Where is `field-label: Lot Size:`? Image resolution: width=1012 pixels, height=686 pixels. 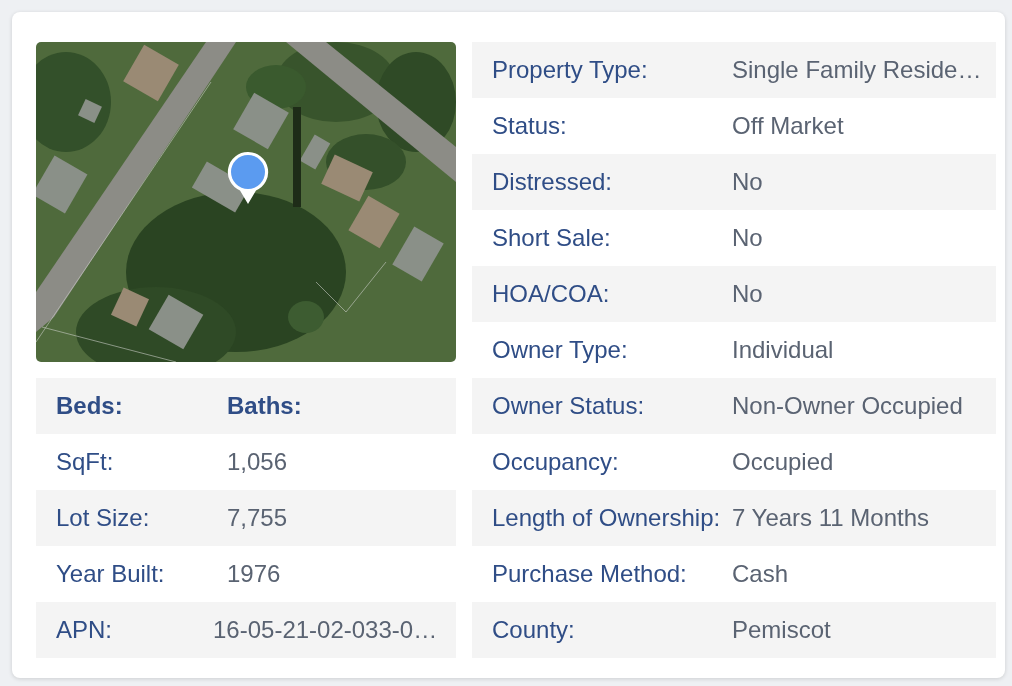
field-label: Lot Size: is located at coordinates (103, 518).